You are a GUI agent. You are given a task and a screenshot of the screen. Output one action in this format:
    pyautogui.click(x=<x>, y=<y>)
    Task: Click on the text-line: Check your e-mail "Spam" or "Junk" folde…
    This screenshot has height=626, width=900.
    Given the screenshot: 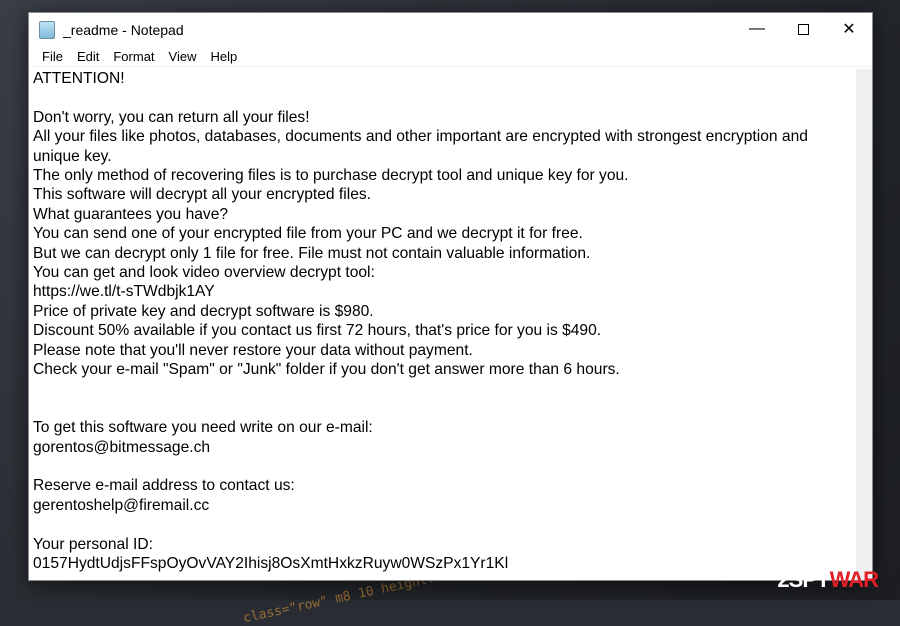 What is the action you would take?
    pyautogui.click(x=326, y=370)
    